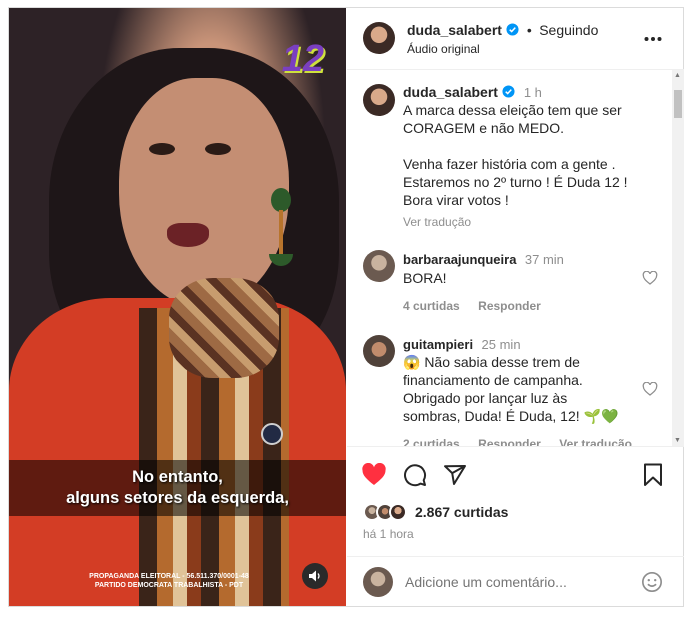 The width and height of the screenshot is (692, 617). Describe the element at coordinates (415, 475) in the screenshot. I see `comment-bubble-icon` at that location.